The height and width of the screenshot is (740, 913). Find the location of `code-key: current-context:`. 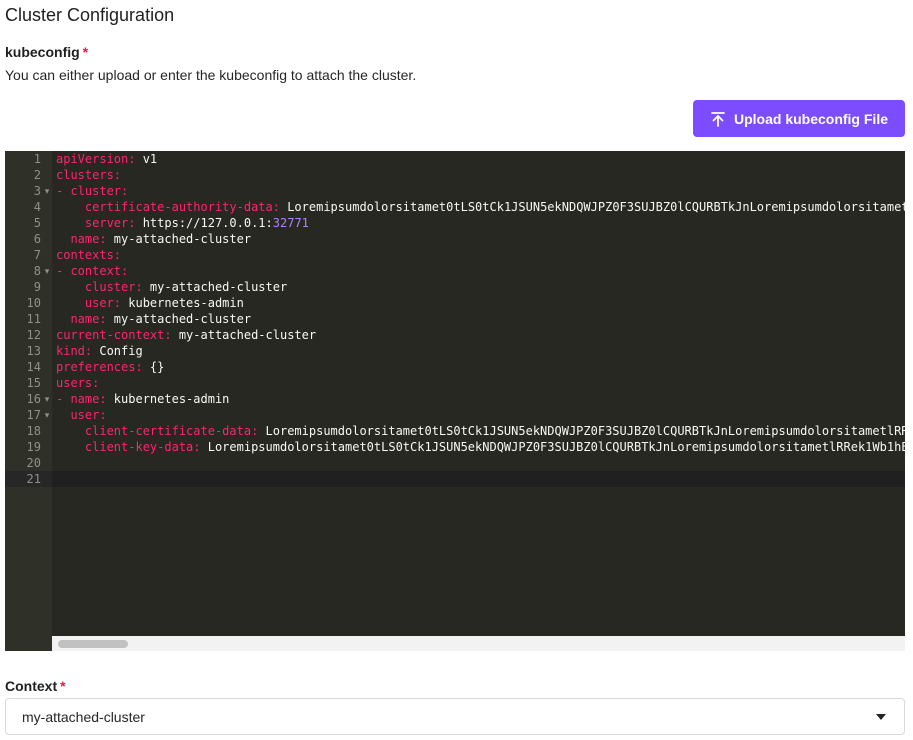

code-key: current-context: is located at coordinates (114, 335).